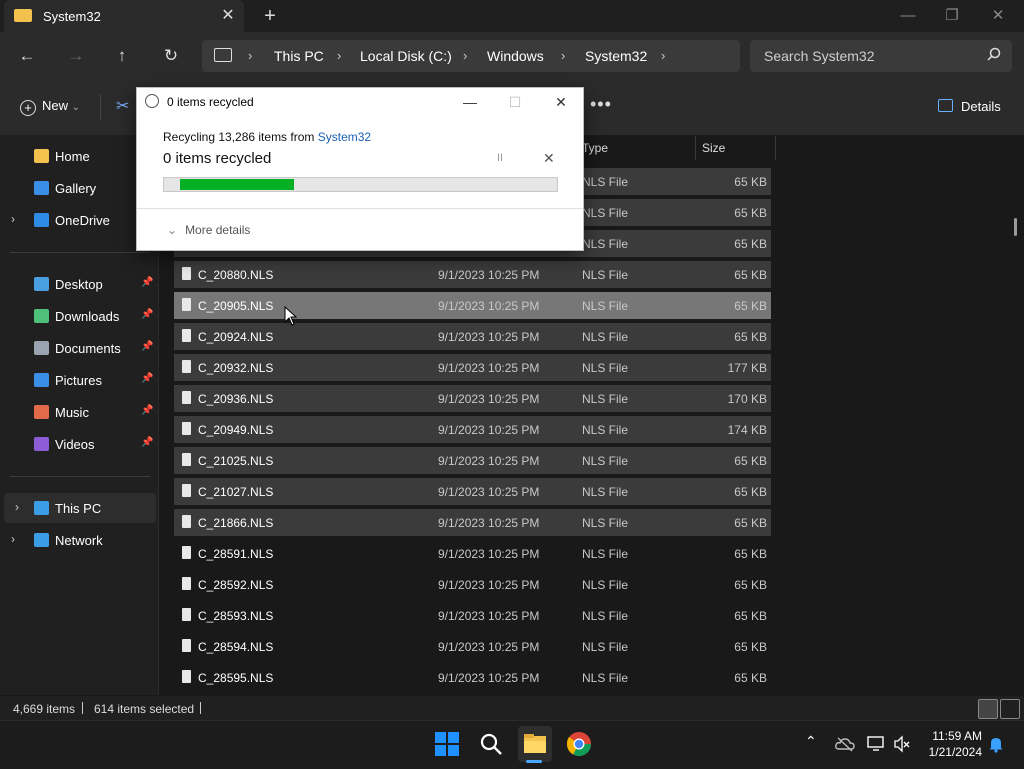  I want to click on minimize-button: —, so click(908, 16).